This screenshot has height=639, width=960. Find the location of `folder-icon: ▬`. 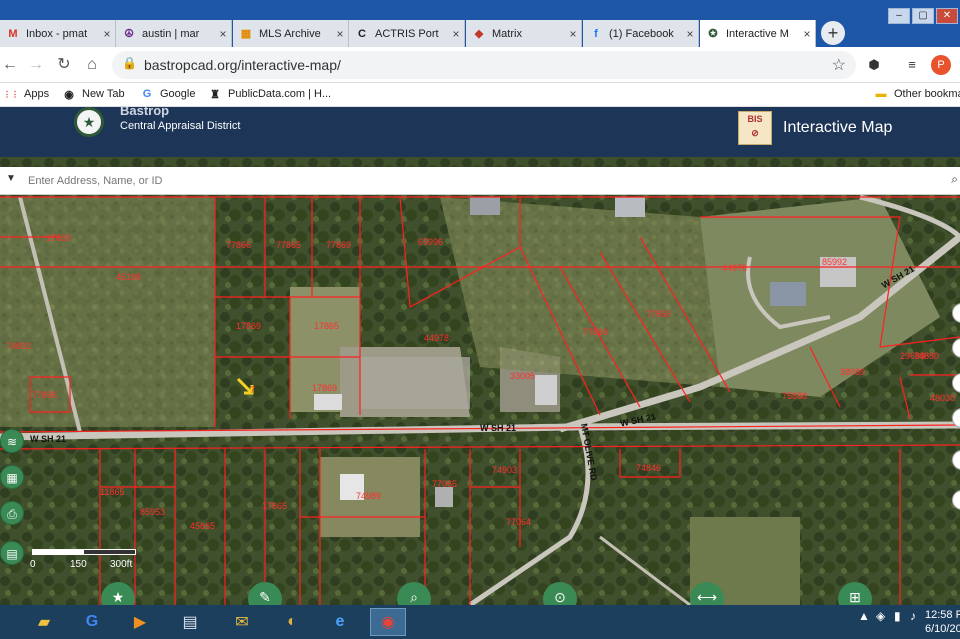

folder-icon: ▬ is located at coordinates (881, 94).